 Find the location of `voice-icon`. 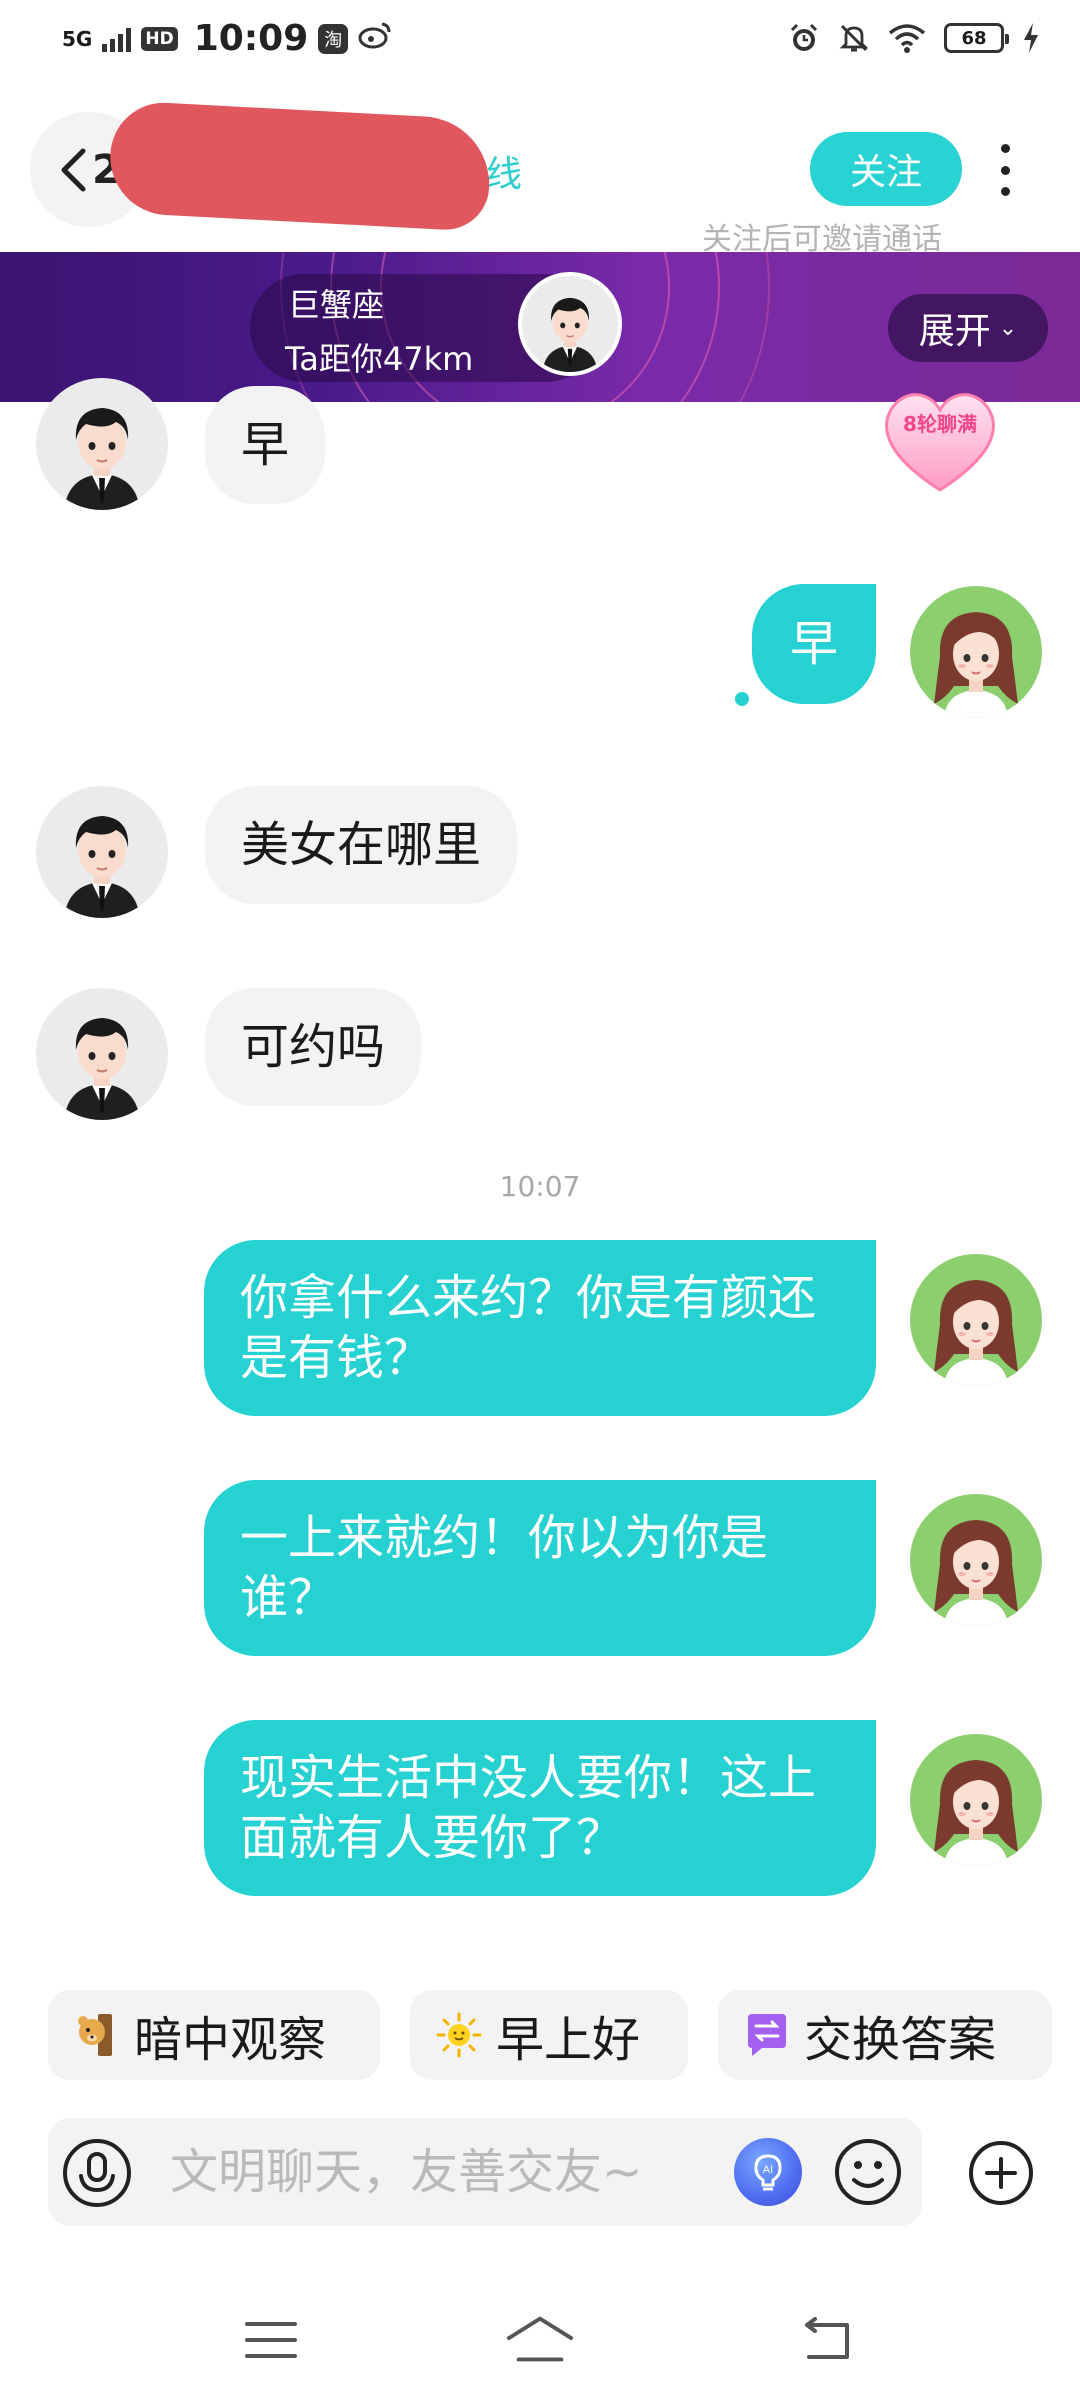

voice-icon is located at coordinates (97, 2173).